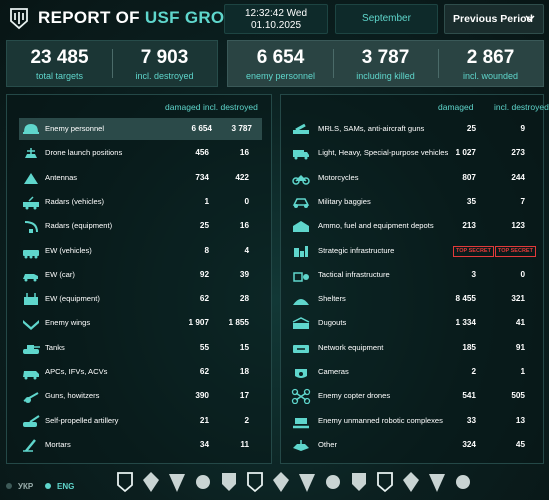 Image resolution: width=549 pixels, height=500 pixels. What do you see at coordinates (151, 482) in the screenshot?
I see `unit-emblem-1-icon` at bounding box center [151, 482].